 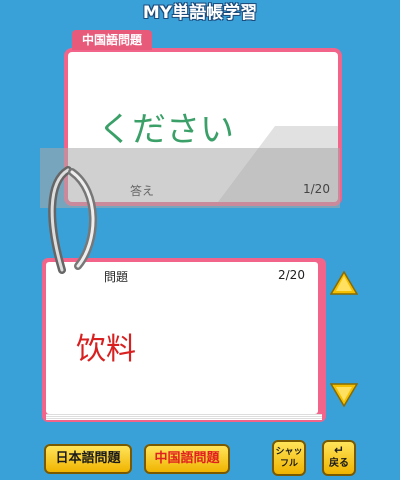 I want to click on return-arrow-icon: ↵, so click(x=339, y=450).